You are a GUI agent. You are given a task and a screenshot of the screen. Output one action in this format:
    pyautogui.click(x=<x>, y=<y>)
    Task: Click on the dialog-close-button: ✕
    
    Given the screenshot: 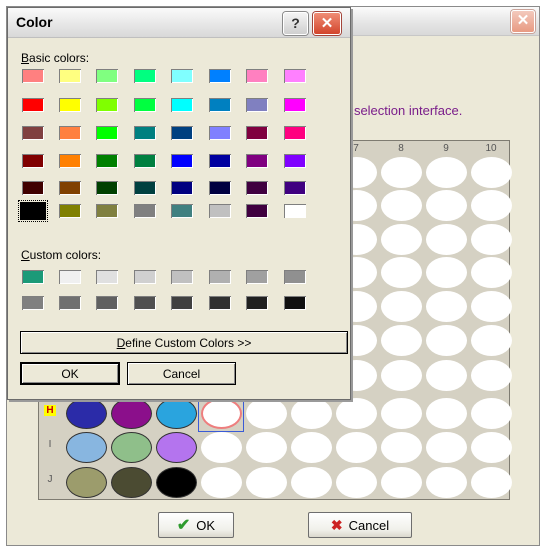 What is the action you would take?
    pyautogui.click(x=327, y=23)
    